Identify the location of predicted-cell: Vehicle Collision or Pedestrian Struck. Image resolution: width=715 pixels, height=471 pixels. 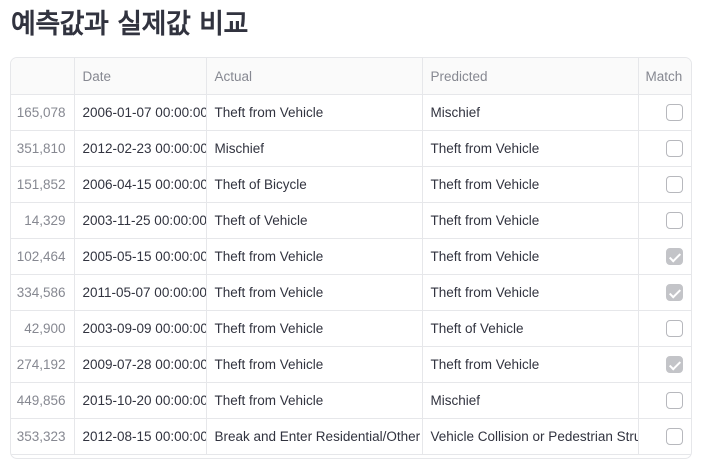
(530, 436).